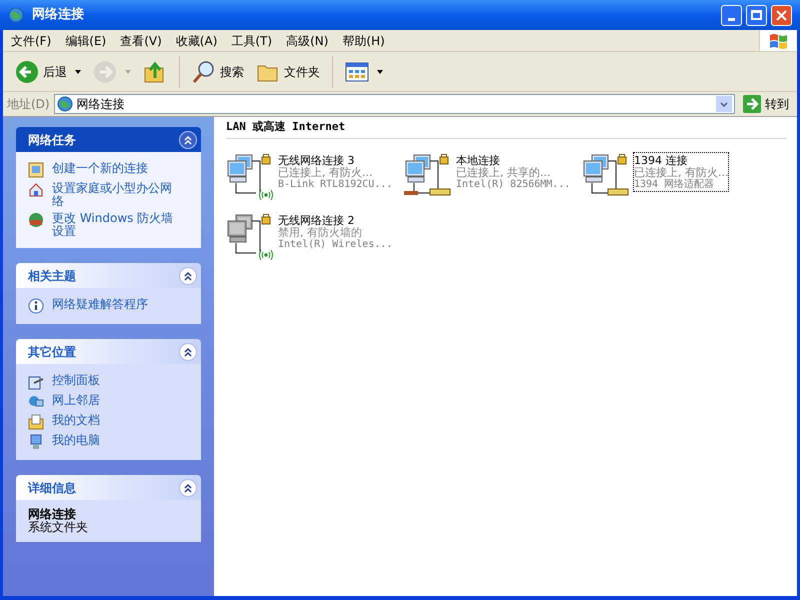  What do you see at coordinates (778, 41) in the screenshot?
I see `flag-logo-icon` at bounding box center [778, 41].